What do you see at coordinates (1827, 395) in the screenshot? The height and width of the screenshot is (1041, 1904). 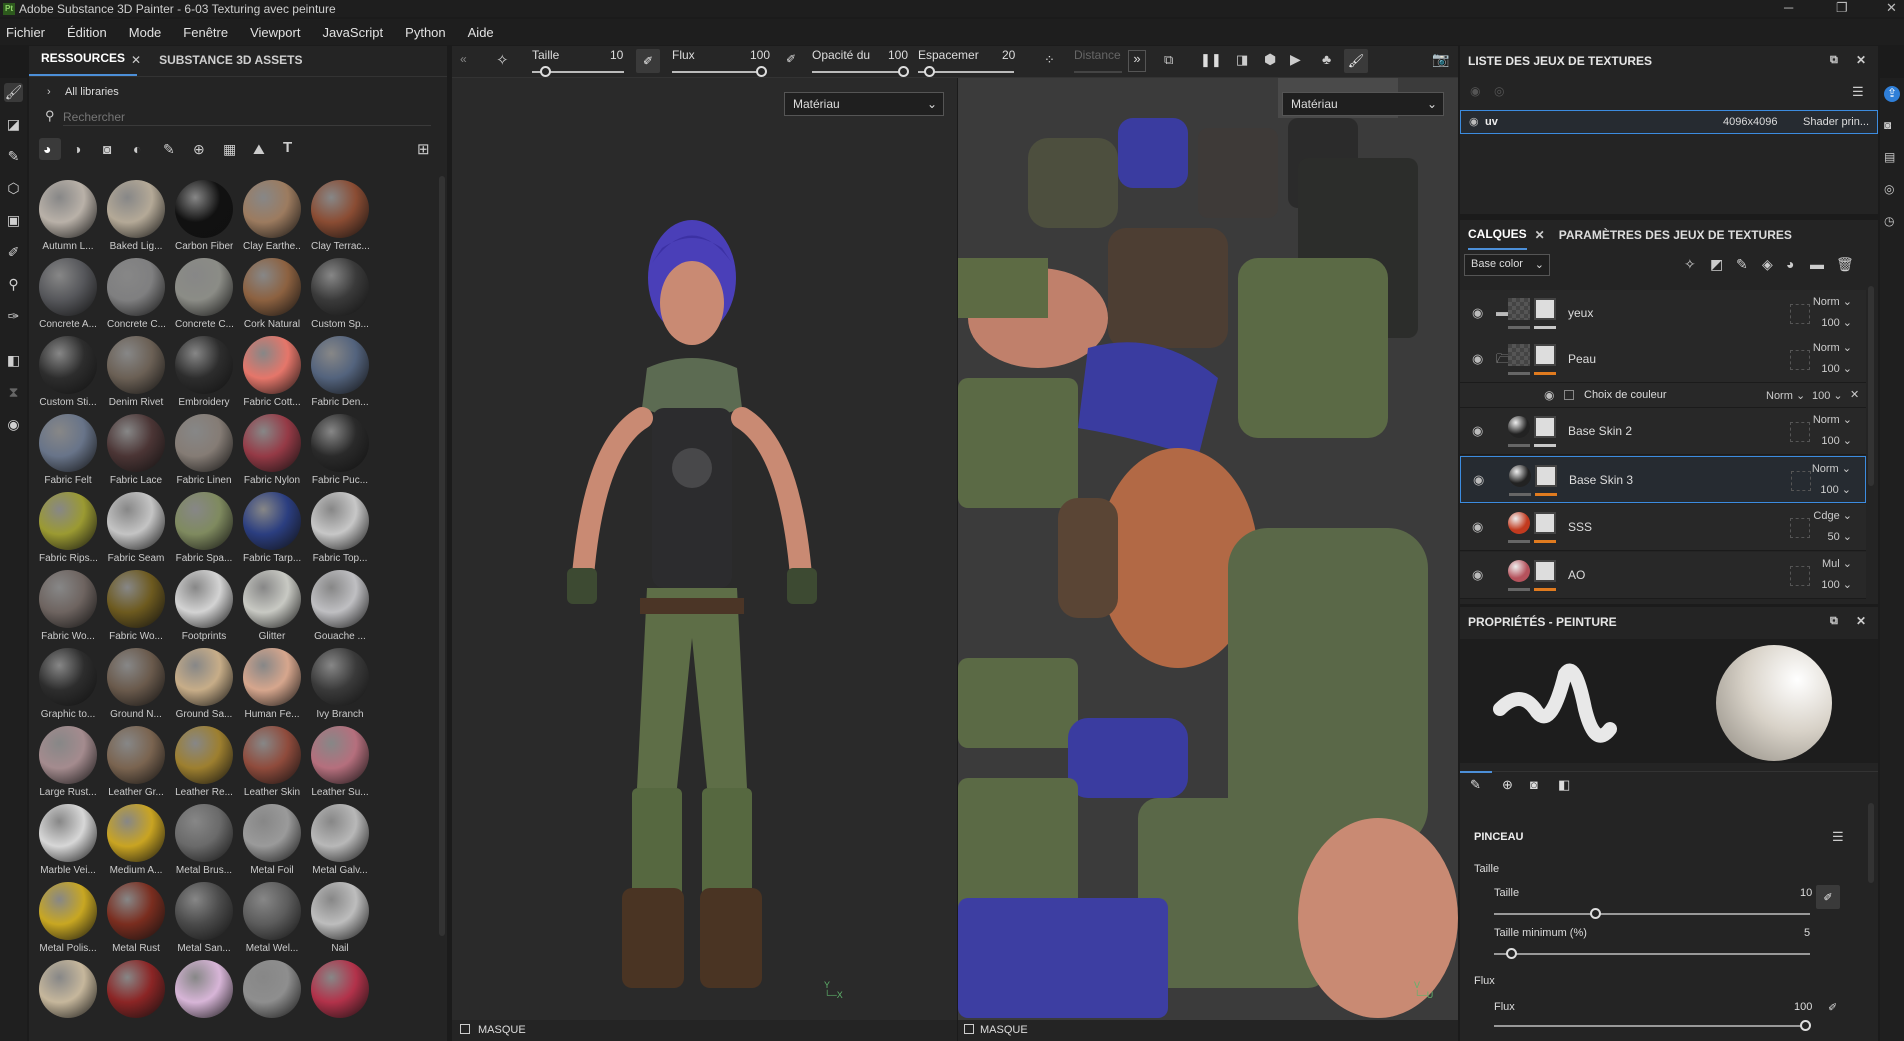 I see `effect-opacity: 100 ⌄` at bounding box center [1827, 395].